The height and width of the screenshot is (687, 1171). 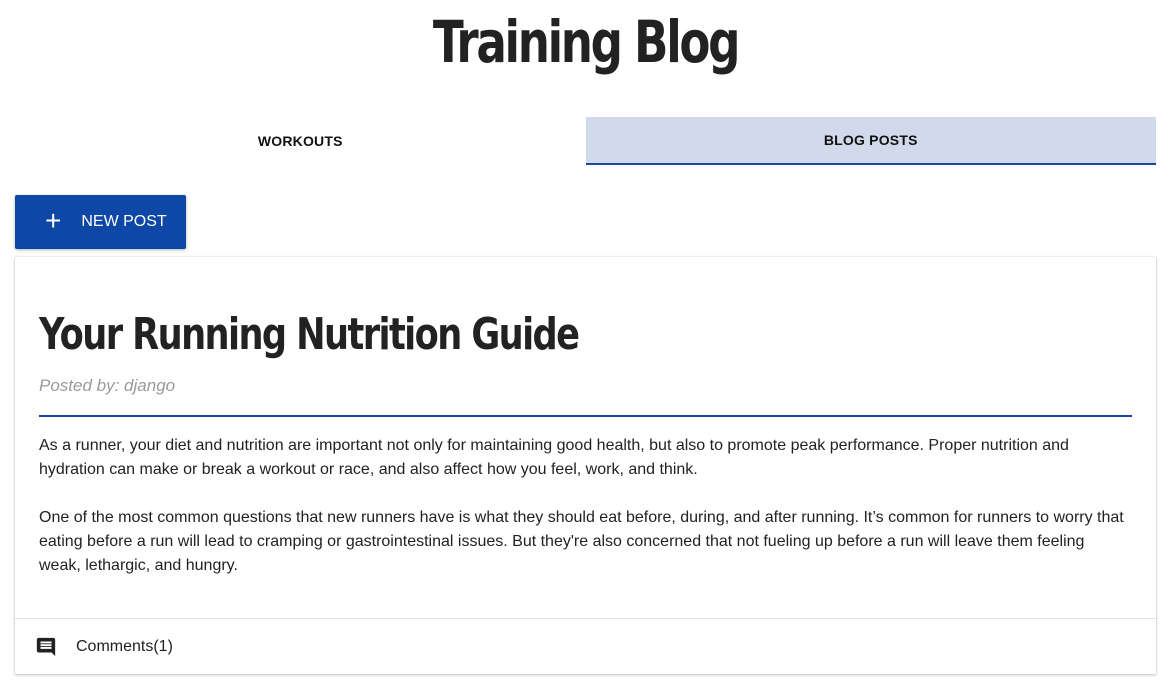 What do you see at coordinates (870, 141) in the screenshot?
I see `tab-blog-posts: BLOG POSTS` at bounding box center [870, 141].